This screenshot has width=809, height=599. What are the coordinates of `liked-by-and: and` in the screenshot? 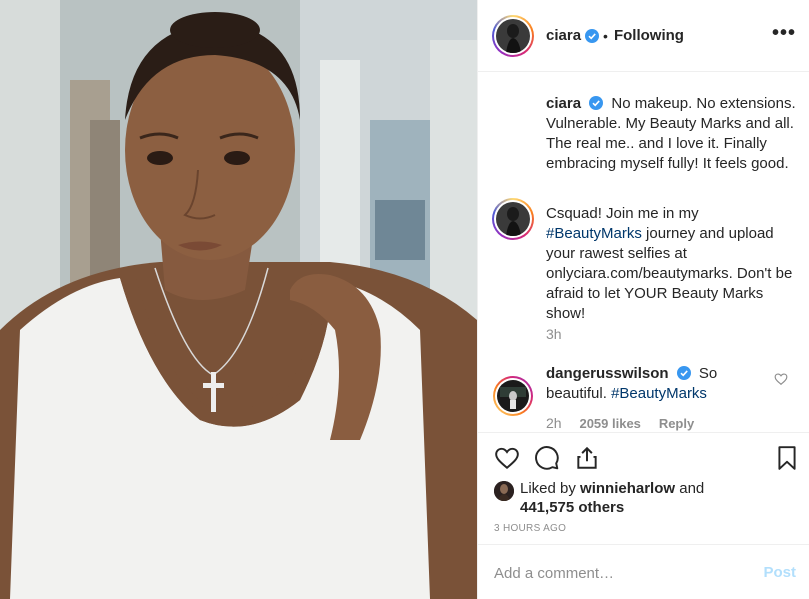 It's located at (692, 488).